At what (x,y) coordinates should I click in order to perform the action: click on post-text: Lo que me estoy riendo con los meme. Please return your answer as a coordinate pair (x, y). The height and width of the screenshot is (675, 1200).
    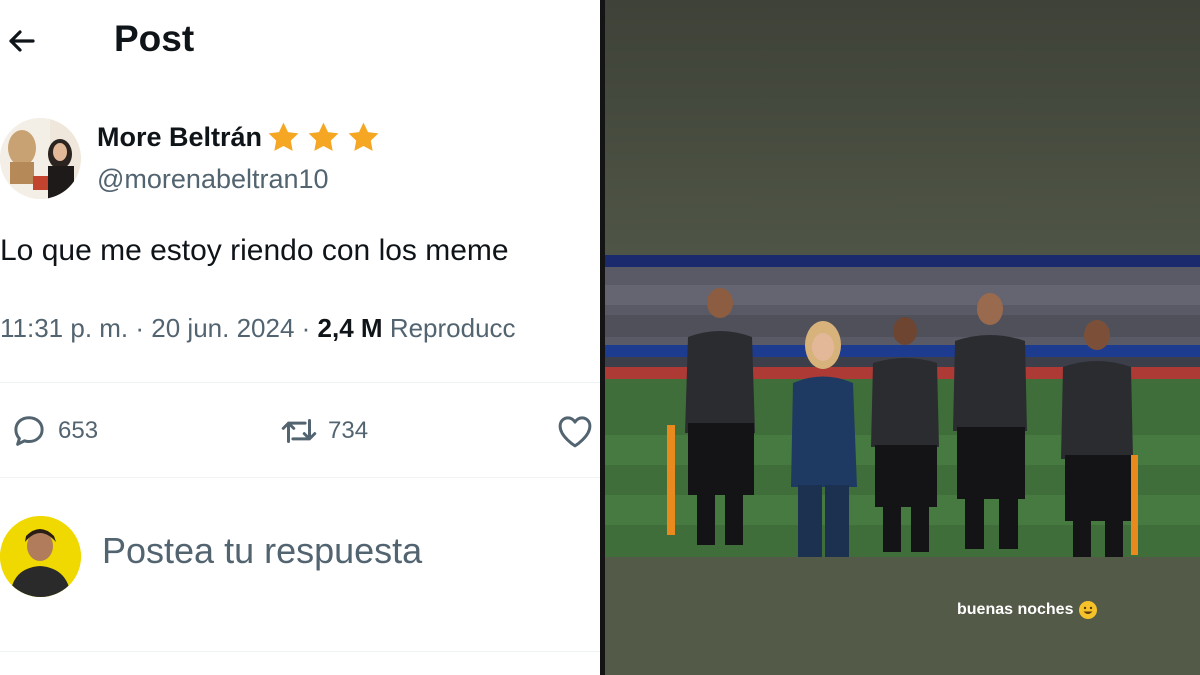
    Looking at the image, I should click on (254, 250).